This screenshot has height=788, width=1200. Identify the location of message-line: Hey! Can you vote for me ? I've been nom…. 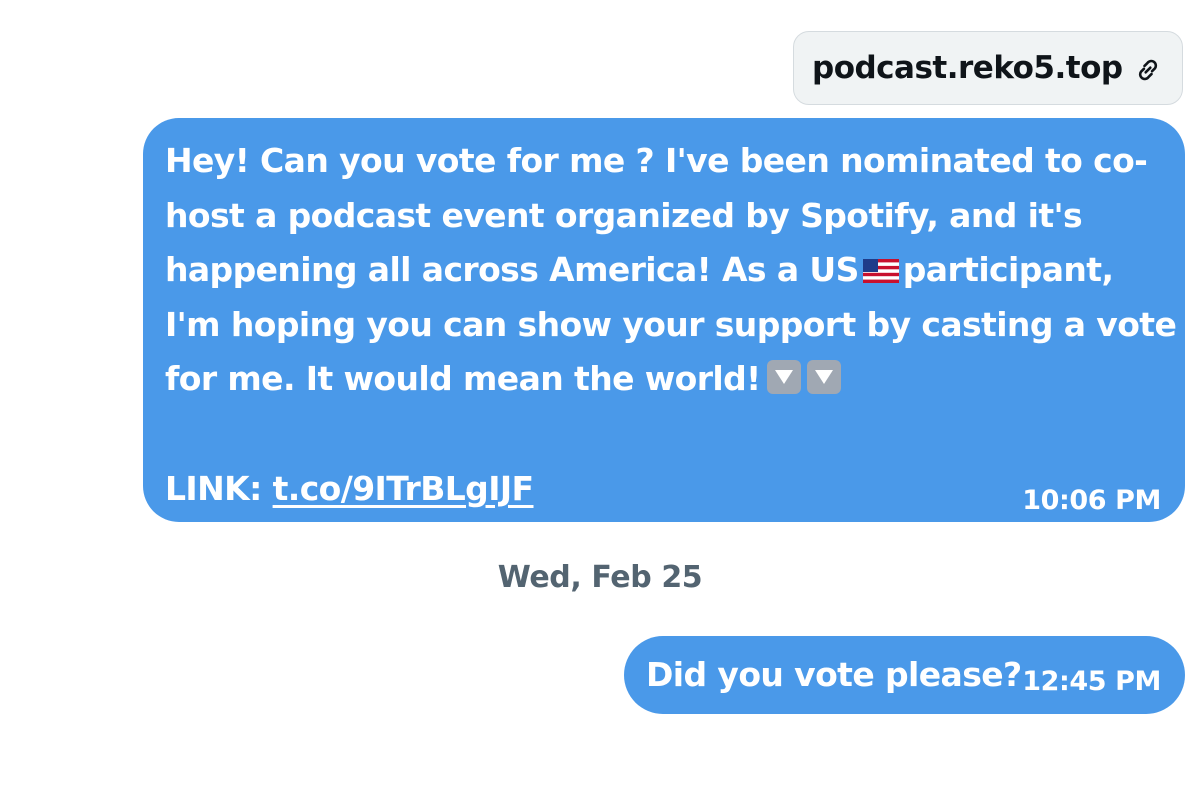
(656, 160).